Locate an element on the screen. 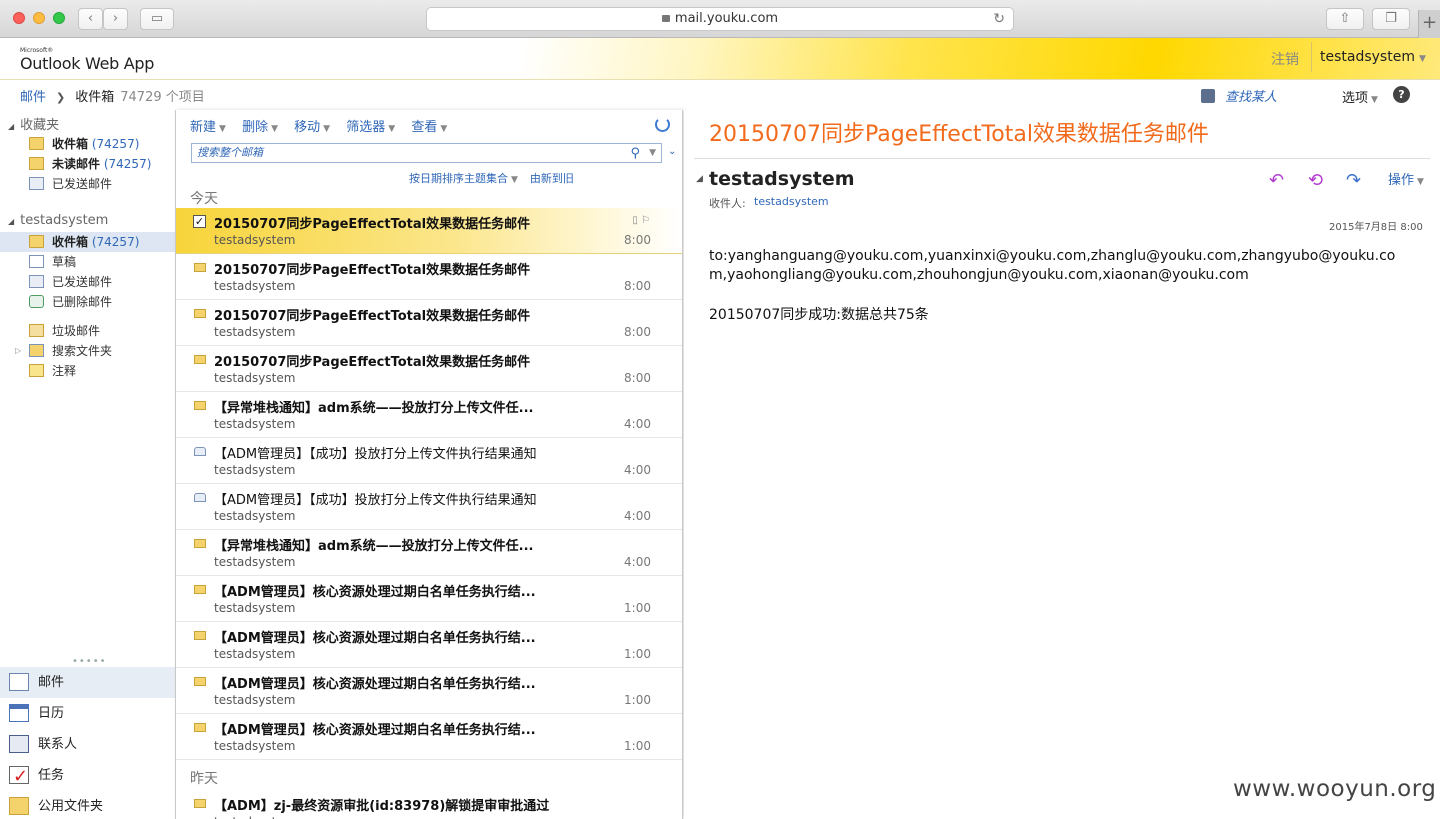 This screenshot has width=1440, height=819. help-button: ? is located at coordinates (1401, 94).